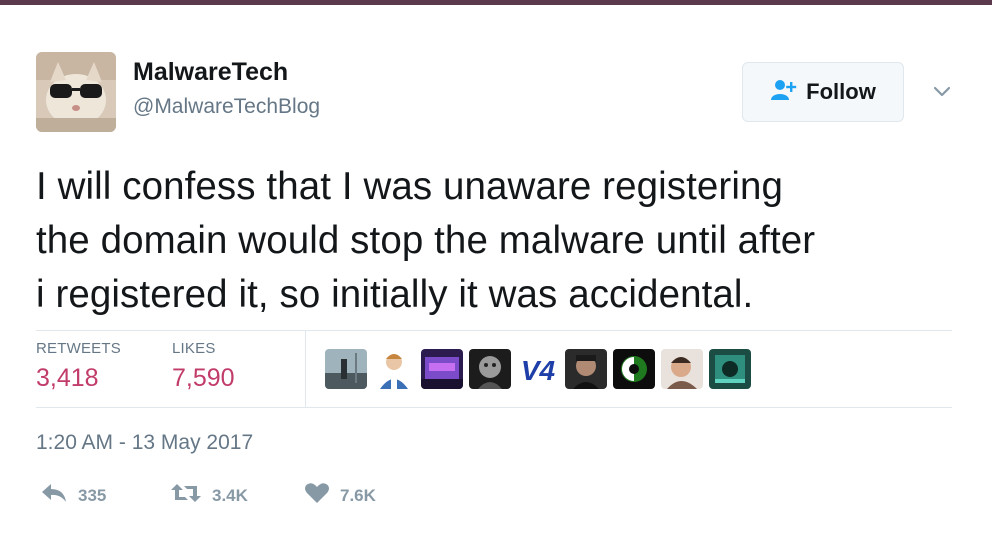 Image resolution: width=992 pixels, height=558 pixels. I want to click on user-handle: @MalwareTechBlog, so click(226, 107).